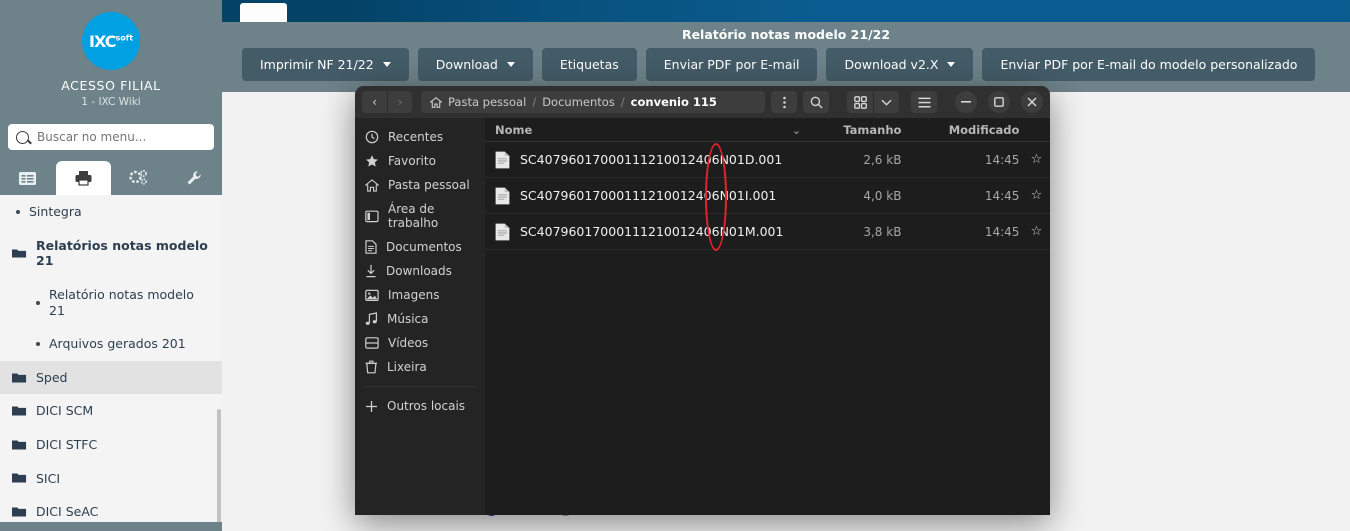  What do you see at coordinates (639, 130) in the screenshot?
I see `column-header-nome: Nome` at bounding box center [639, 130].